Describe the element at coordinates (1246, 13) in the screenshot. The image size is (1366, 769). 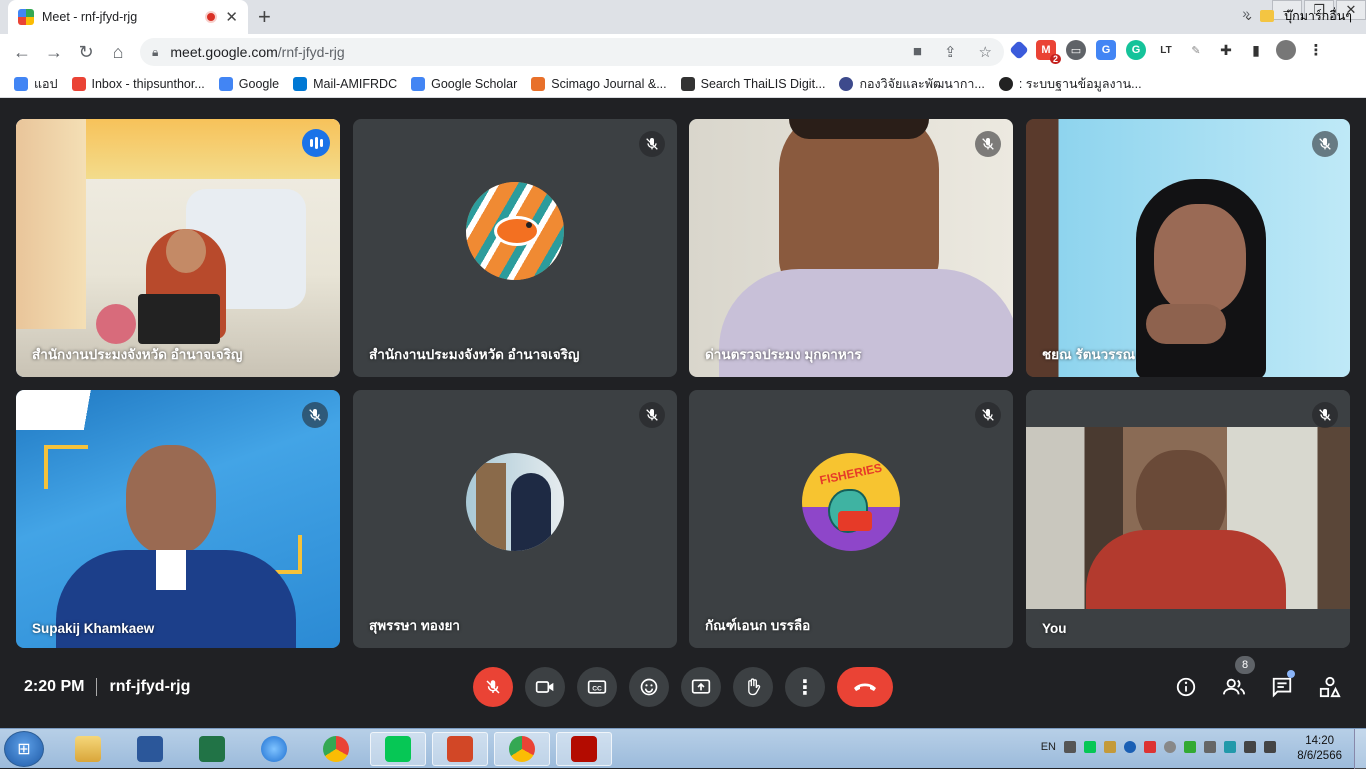
I see `bookmarks-overflow-icon: »` at that location.